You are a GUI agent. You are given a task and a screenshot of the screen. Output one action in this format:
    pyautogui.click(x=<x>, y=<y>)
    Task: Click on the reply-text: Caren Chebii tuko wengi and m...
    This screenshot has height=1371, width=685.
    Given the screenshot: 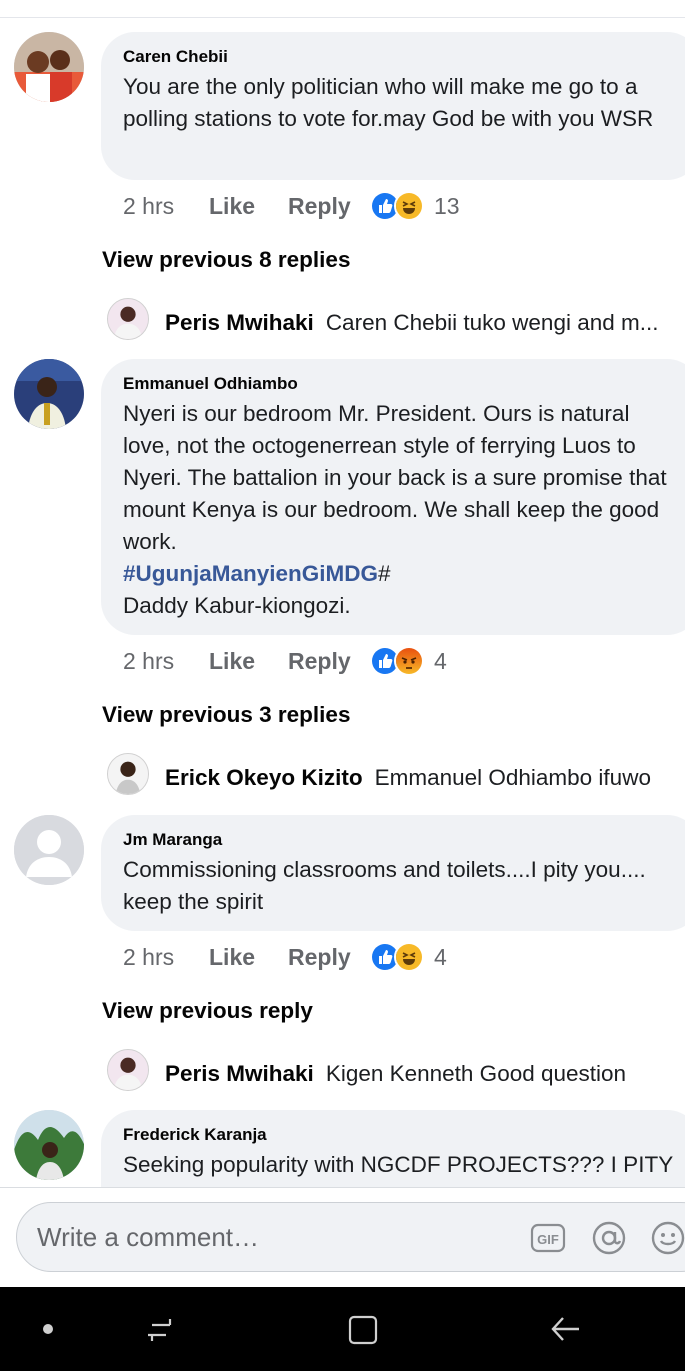 What is the action you would take?
    pyautogui.click(x=492, y=322)
    